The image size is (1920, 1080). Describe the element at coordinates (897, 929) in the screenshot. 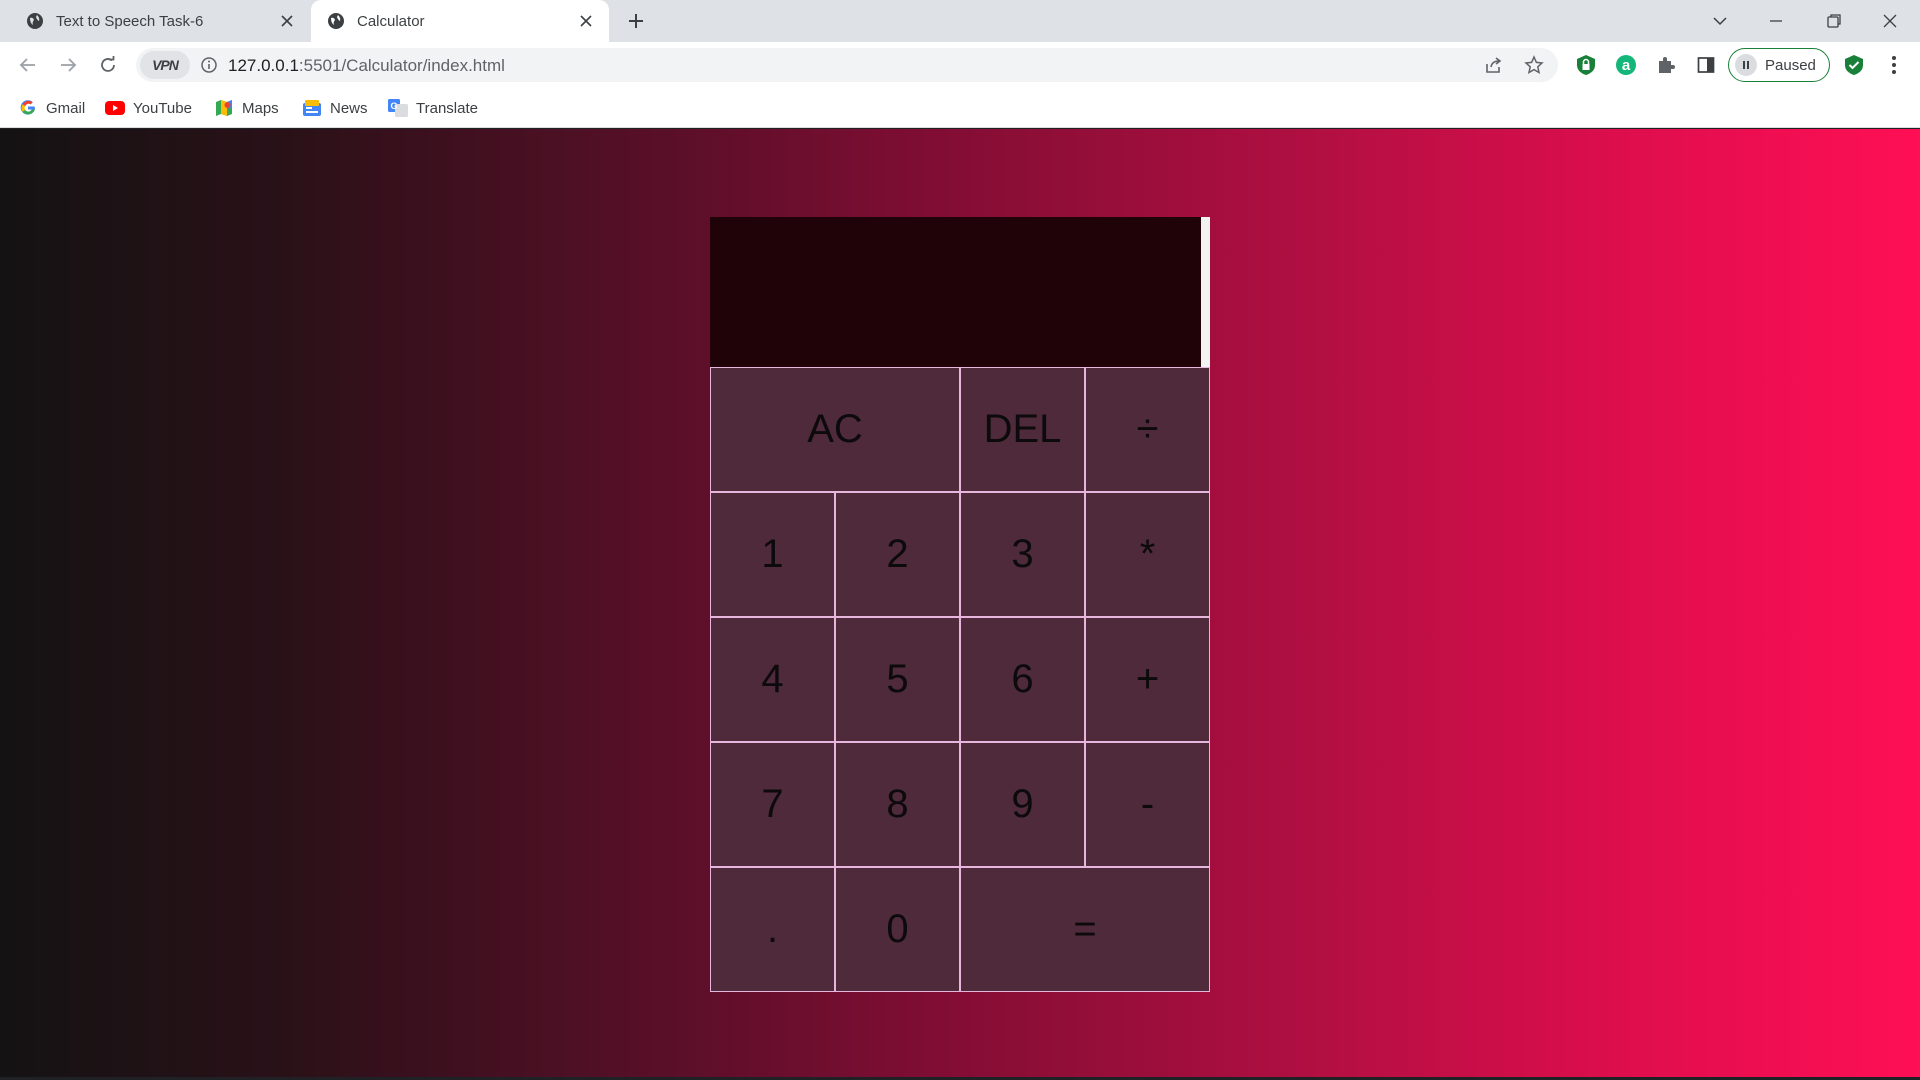

I see `digit-0-button: 0` at that location.